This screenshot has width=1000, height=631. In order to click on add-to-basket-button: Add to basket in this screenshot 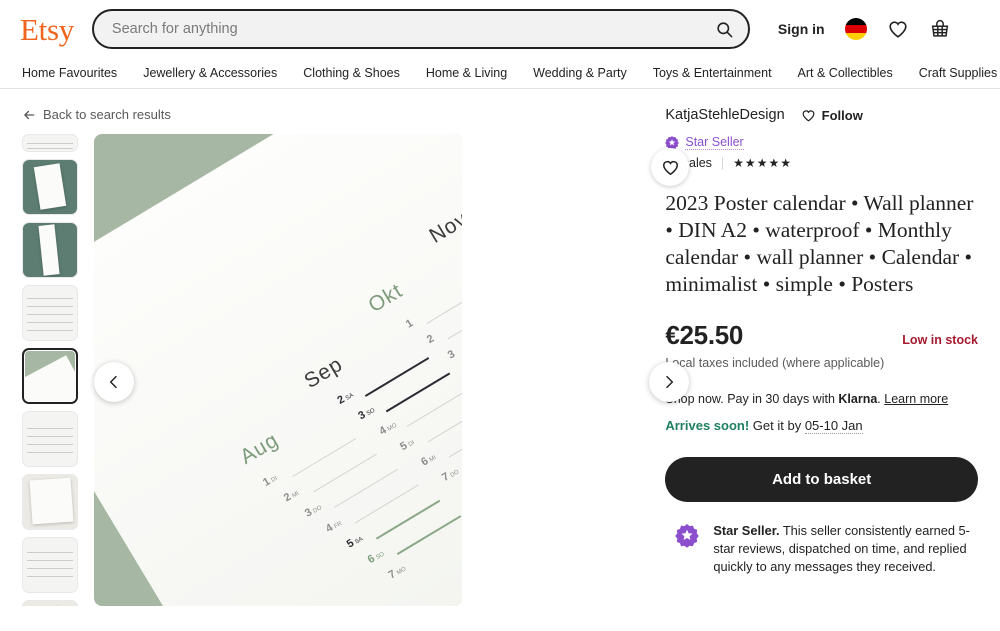, I will do `click(821, 479)`.